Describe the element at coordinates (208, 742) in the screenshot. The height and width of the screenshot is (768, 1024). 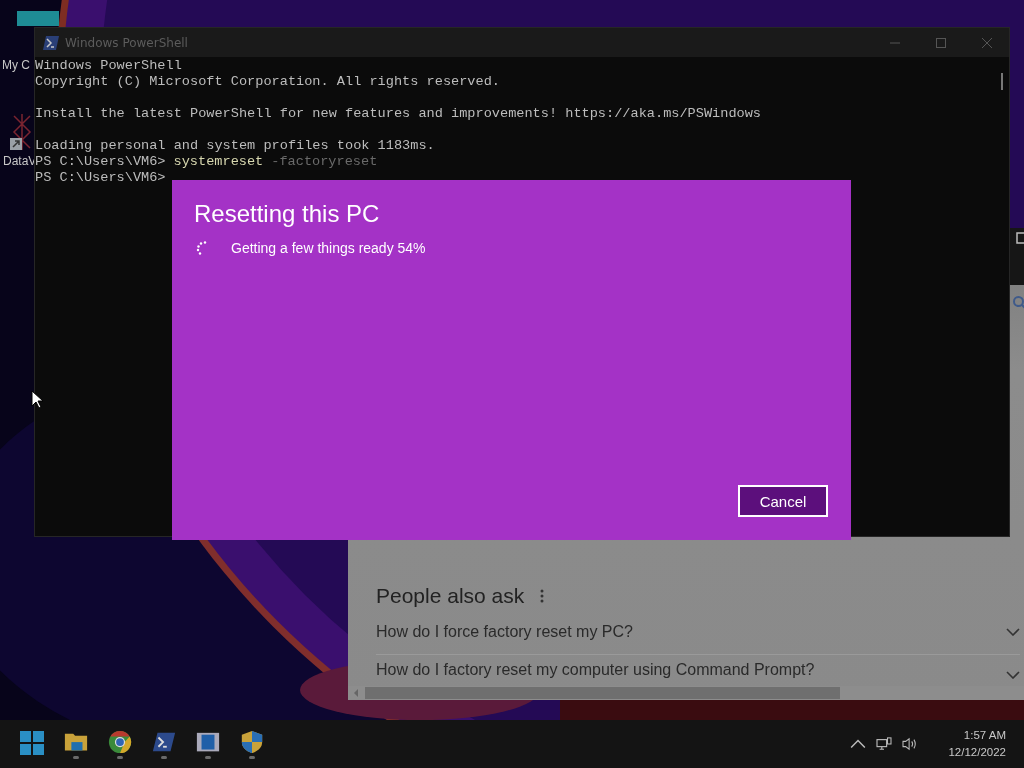
I see `film-icon` at that location.